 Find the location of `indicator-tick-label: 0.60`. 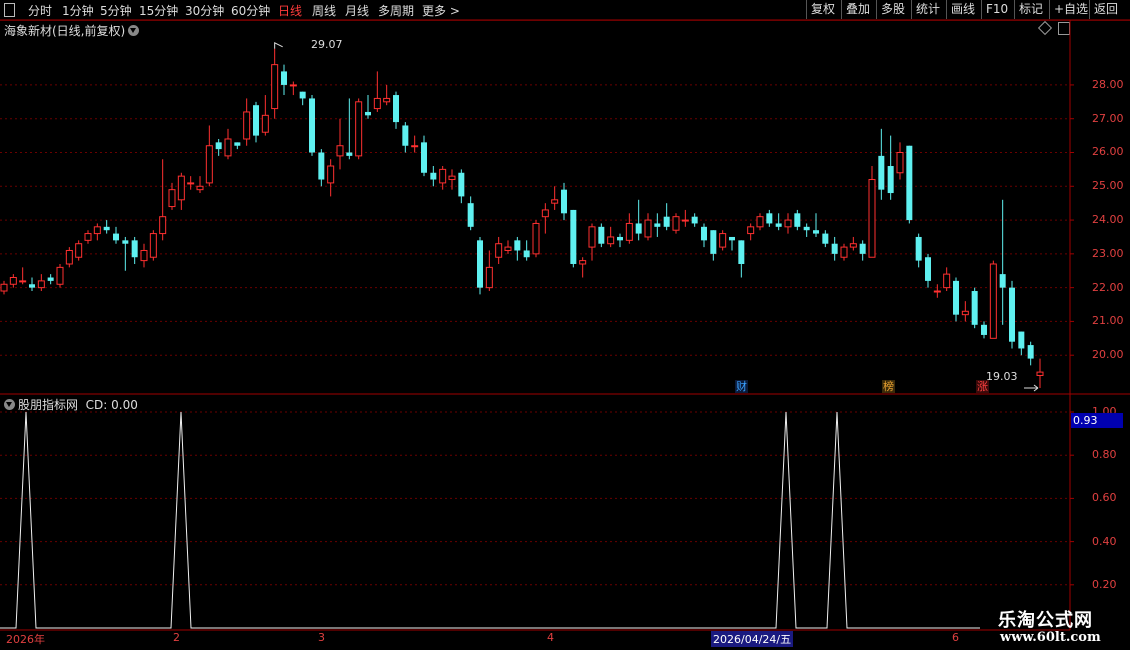

indicator-tick-label: 0.60 is located at coordinates (1104, 498).